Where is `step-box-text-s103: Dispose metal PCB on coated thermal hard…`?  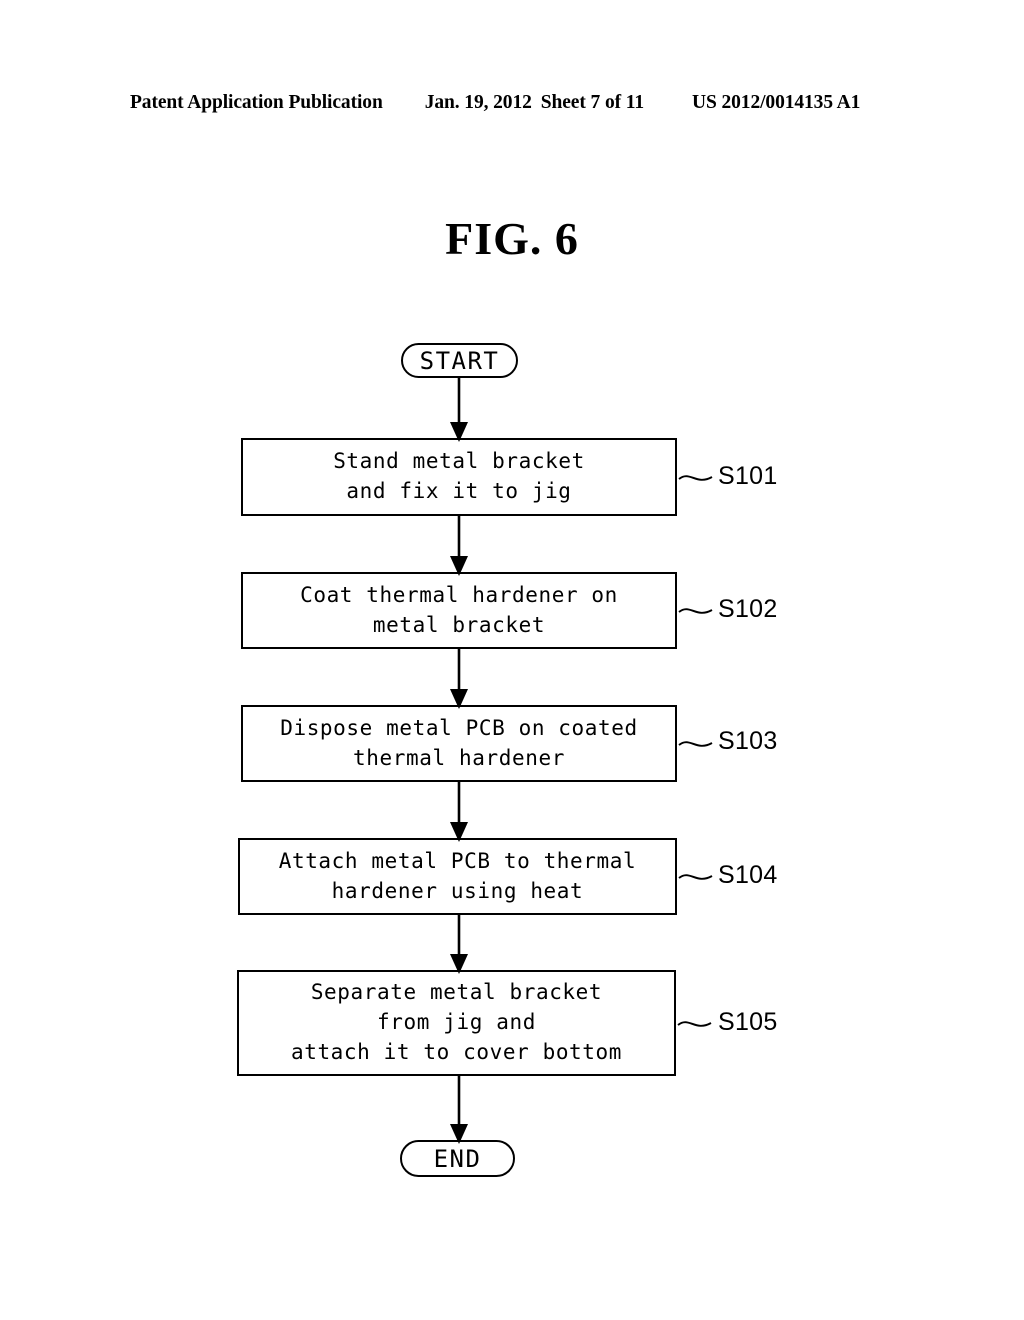 step-box-text-s103: Dispose metal PCB on coated thermal hard… is located at coordinates (459, 742).